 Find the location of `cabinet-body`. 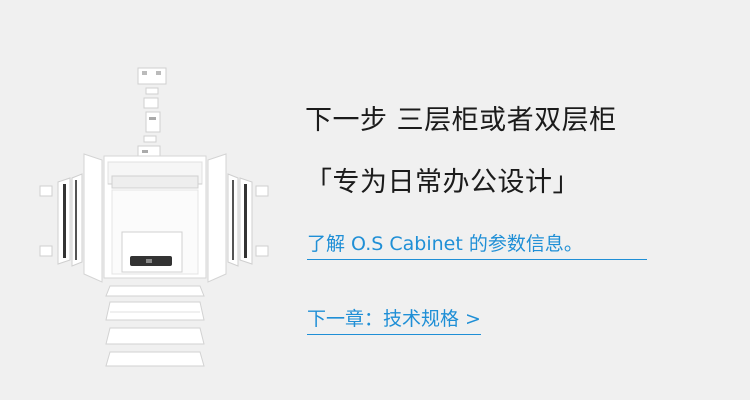

cabinet-body is located at coordinates (155, 217).